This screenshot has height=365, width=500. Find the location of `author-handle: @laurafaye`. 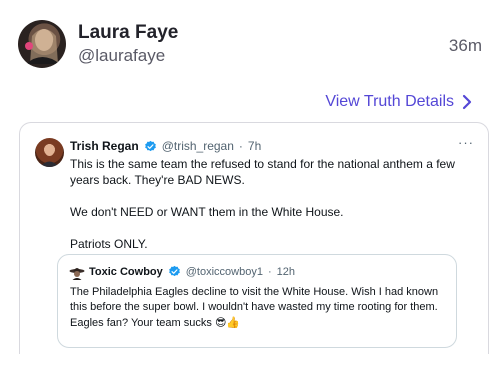

author-handle: @laurafaye is located at coordinates (121, 56).